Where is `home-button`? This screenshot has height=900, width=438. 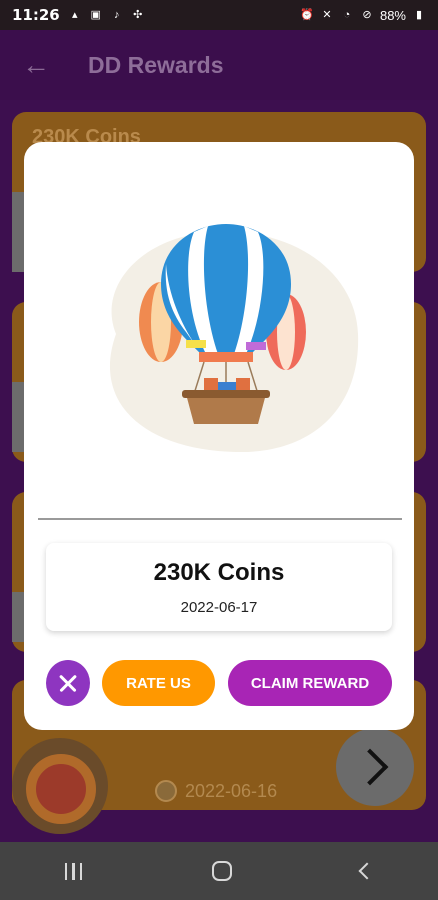
home-button is located at coordinates (221, 871).